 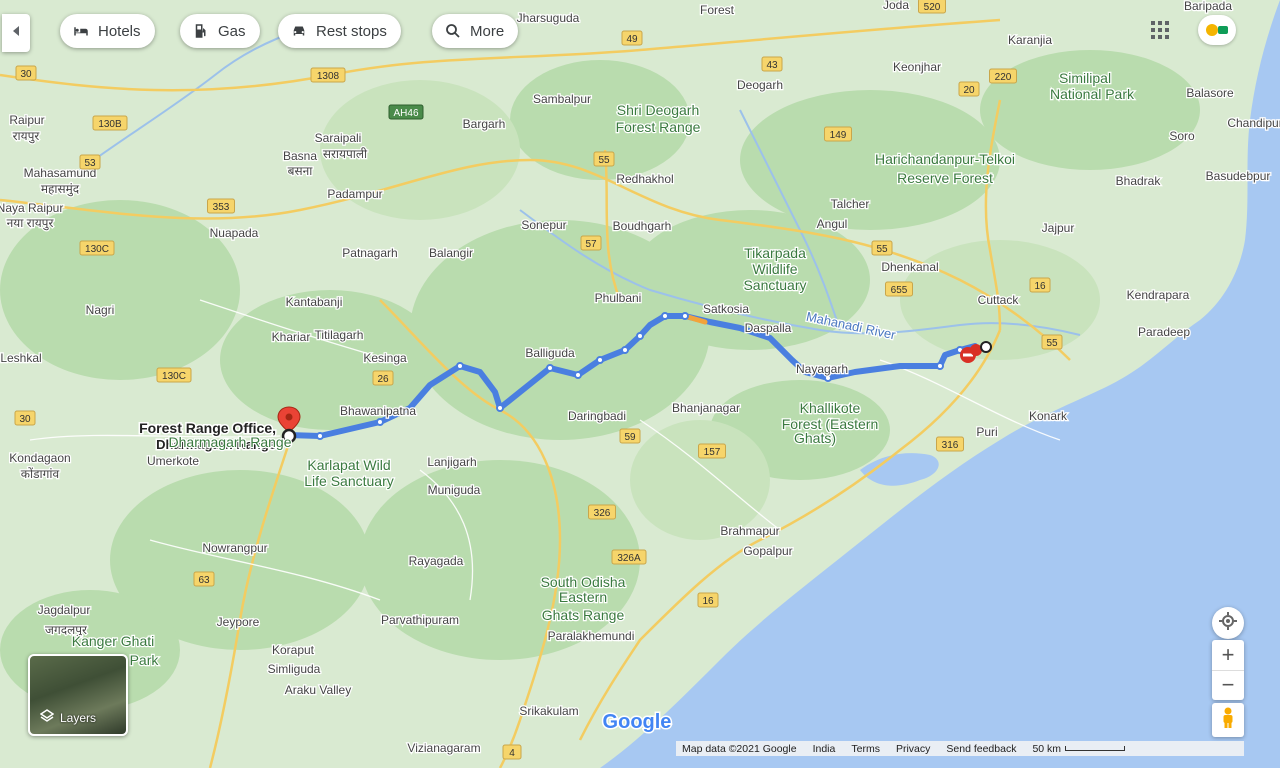 What do you see at coordinates (451, 462) in the screenshot?
I see `place-label: Lanjigarh` at bounding box center [451, 462].